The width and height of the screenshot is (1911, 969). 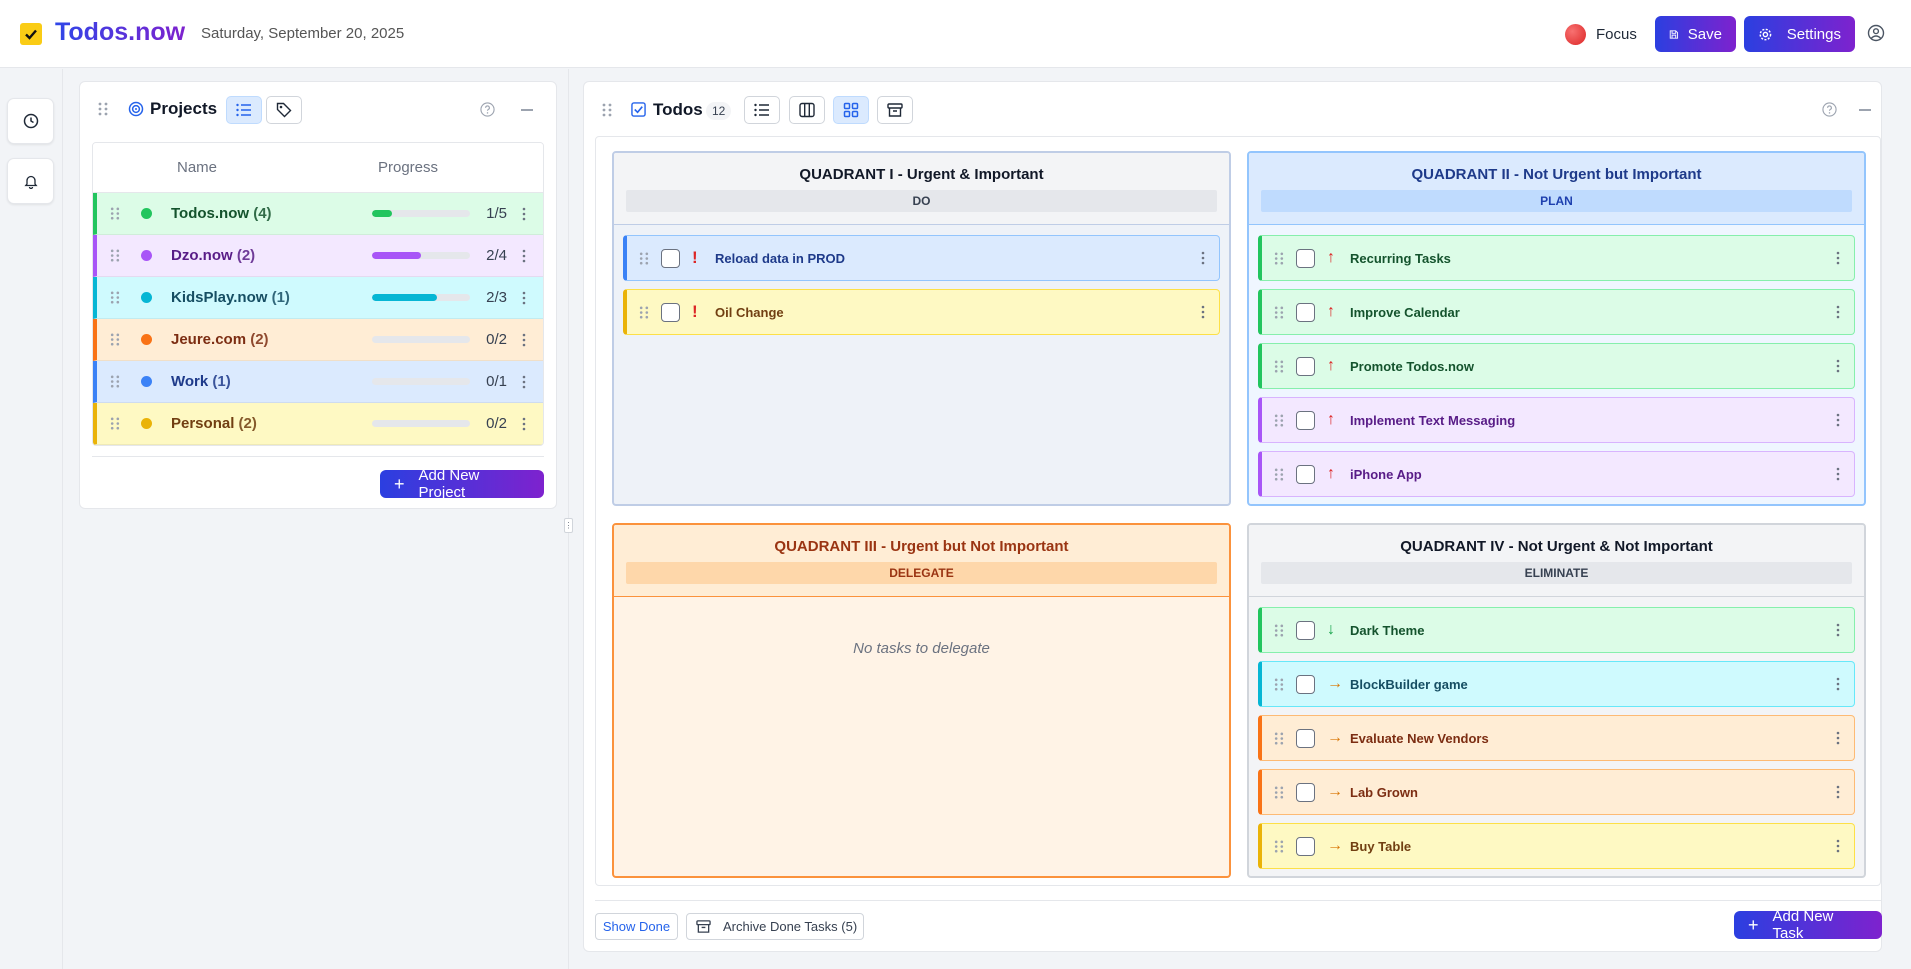 I want to click on task-item: ↑ Promote Todos.now, so click(x=1556, y=366).